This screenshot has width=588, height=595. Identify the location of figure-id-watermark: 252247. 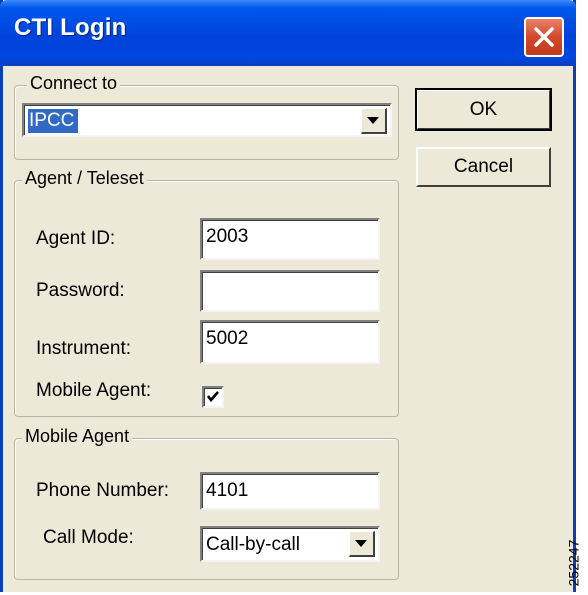
(576, 565).